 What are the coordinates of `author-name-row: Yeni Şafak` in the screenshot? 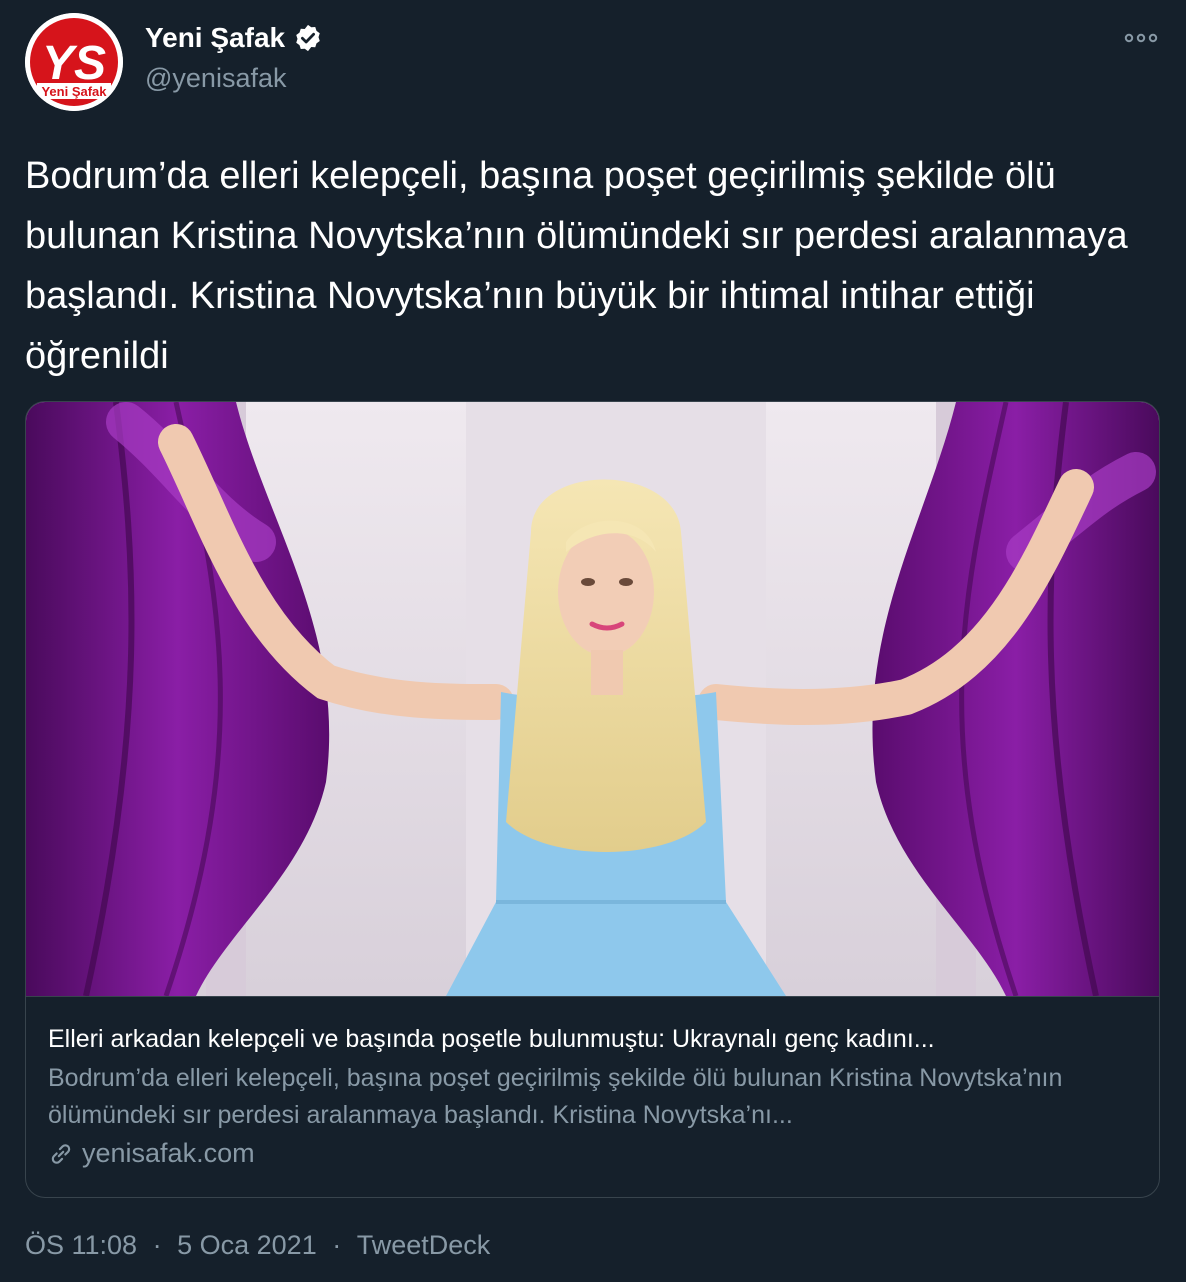 It's located at (234, 38).